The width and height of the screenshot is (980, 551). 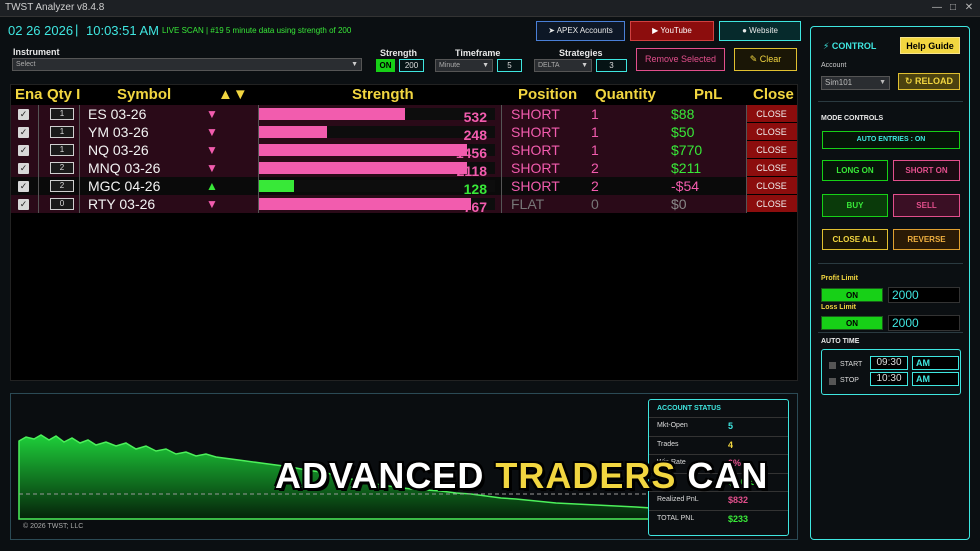 I want to click on copyright-text: © 2026 TWST; LLC, so click(x=53, y=526).